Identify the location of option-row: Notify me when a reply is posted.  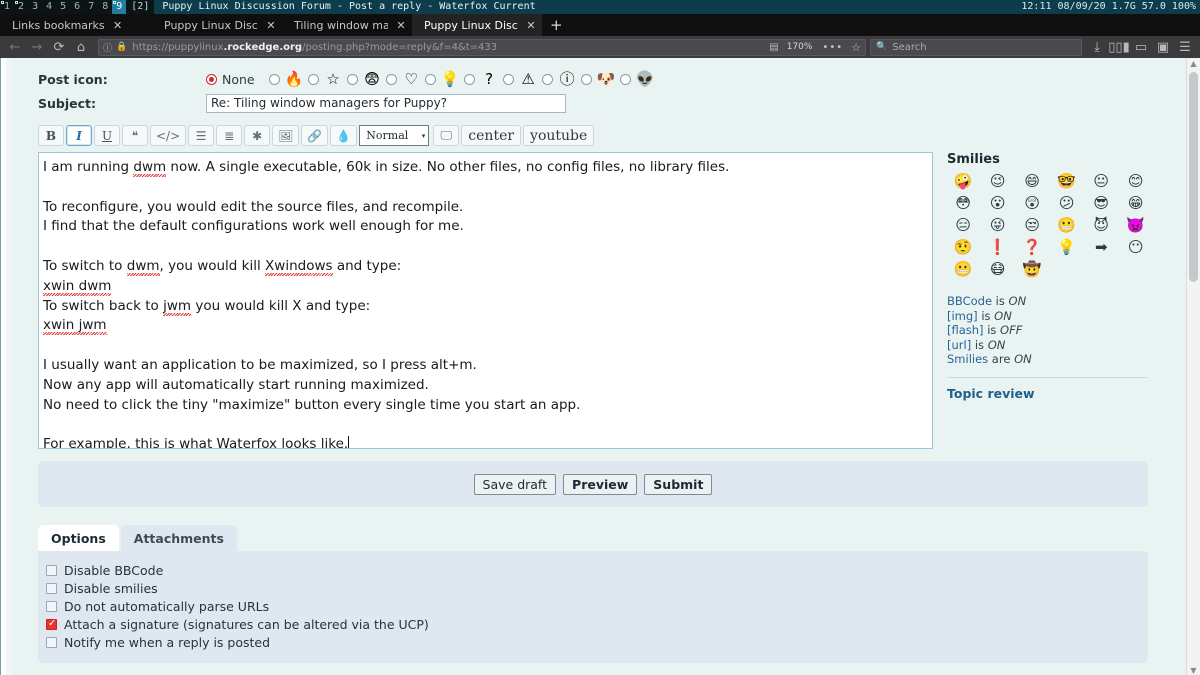
(597, 642).